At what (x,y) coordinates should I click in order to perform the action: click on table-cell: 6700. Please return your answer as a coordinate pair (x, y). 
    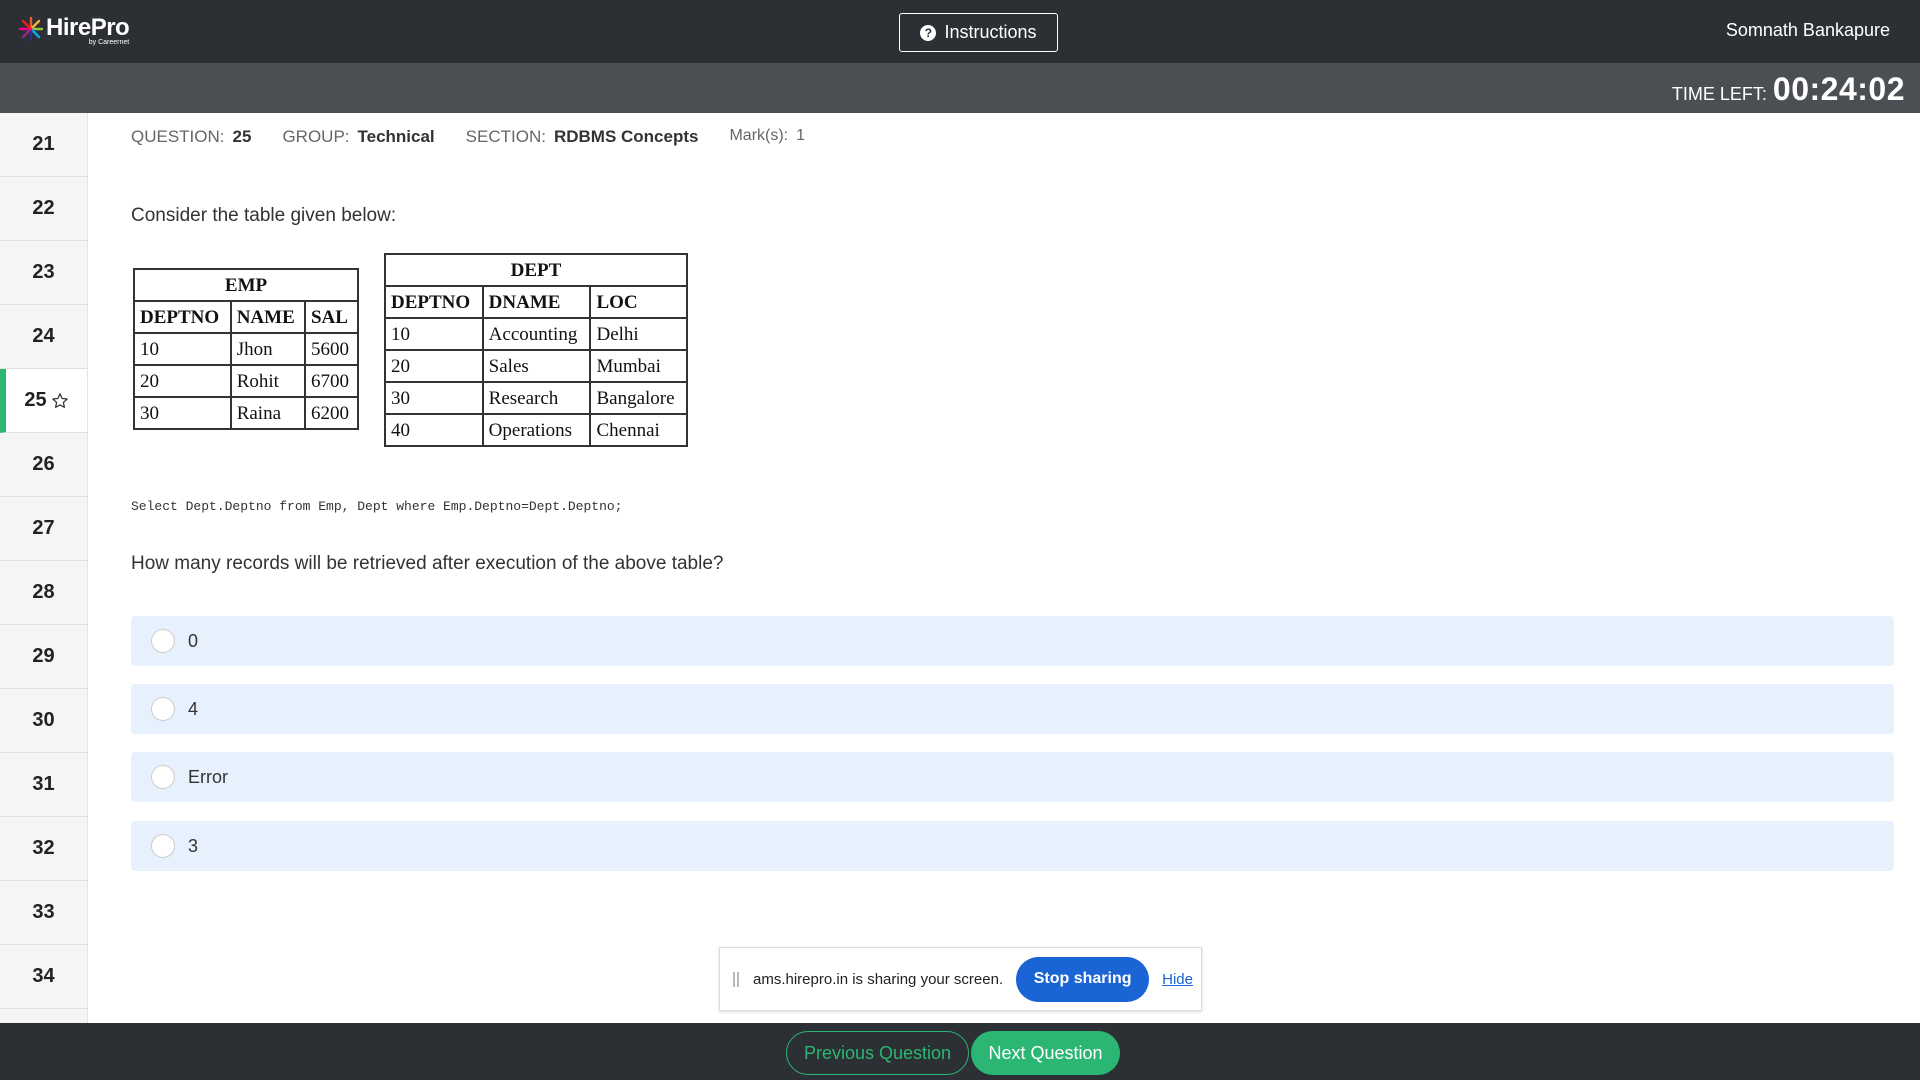
    Looking at the image, I should click on (331, 381).